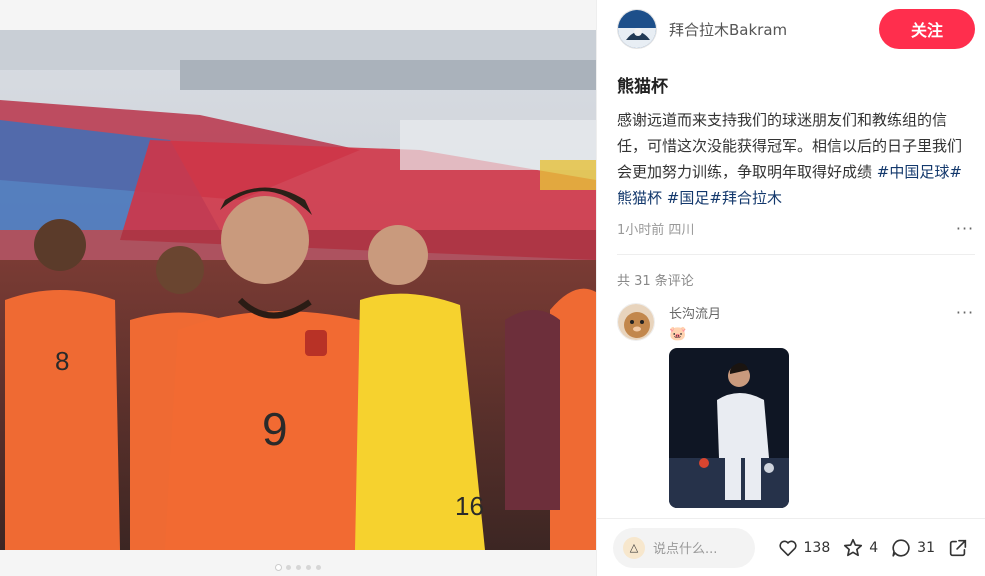 This screenshot has width=985, height=576. Describe the element at coordinates (913, 172) in the screenshot. I see `hashtag-link: #中国足球` at that location.